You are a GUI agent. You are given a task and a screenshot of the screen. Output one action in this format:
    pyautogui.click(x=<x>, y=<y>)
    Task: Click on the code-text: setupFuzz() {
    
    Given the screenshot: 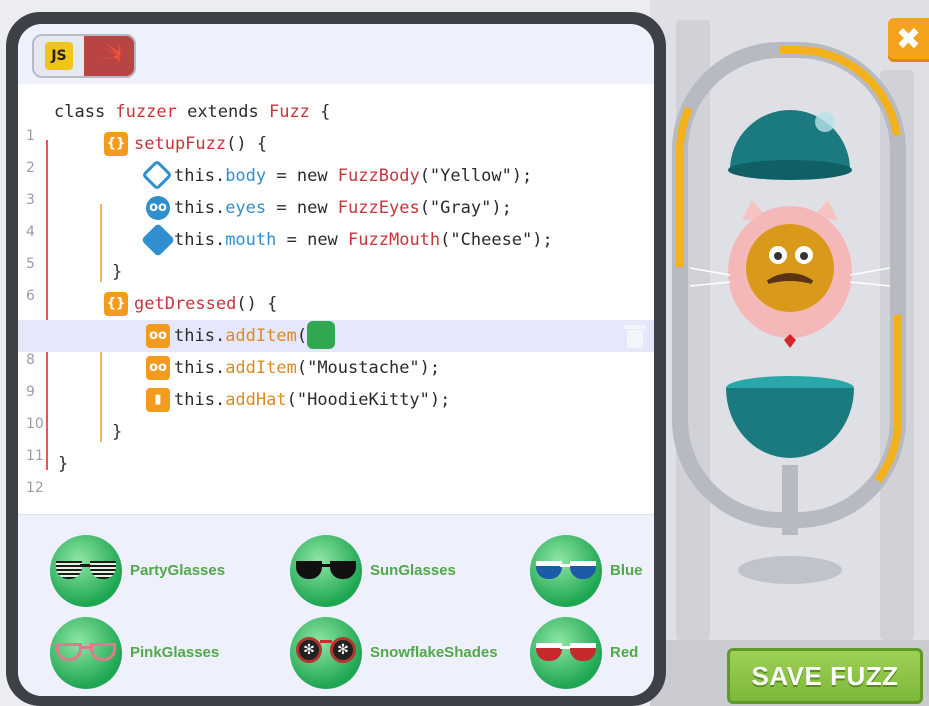 What is the action you would take?
    pyautogui.click(x=201, y=144)
    